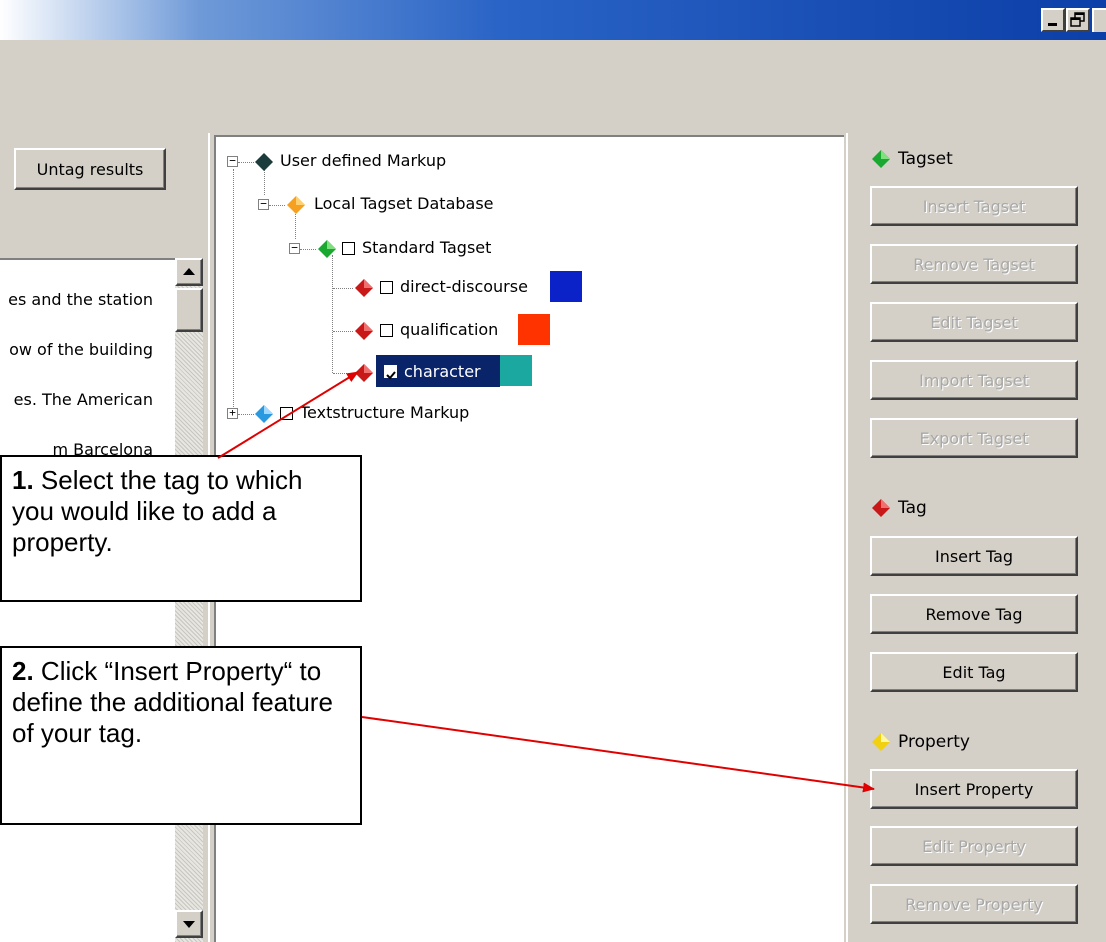  What do you see at coordinates (516, 370) in the screenshot?
I see `color-swatch-character` at bounding box center [516, 370].